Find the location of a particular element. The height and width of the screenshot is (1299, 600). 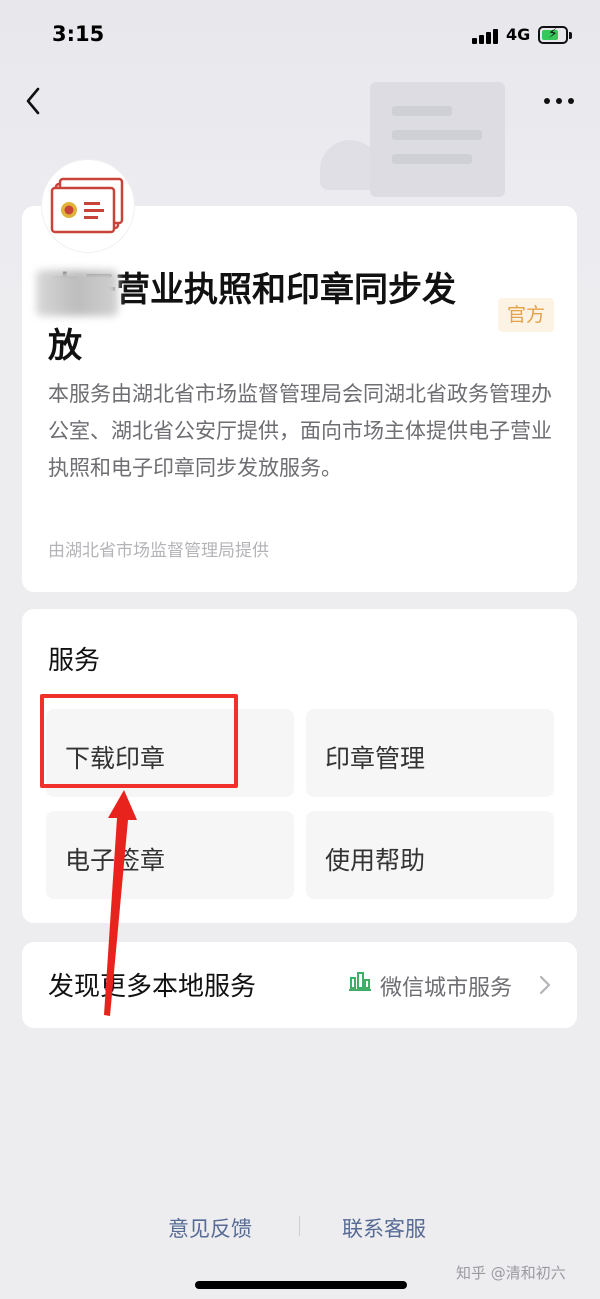

license-logo-icon is located at coordinates (88, 206).